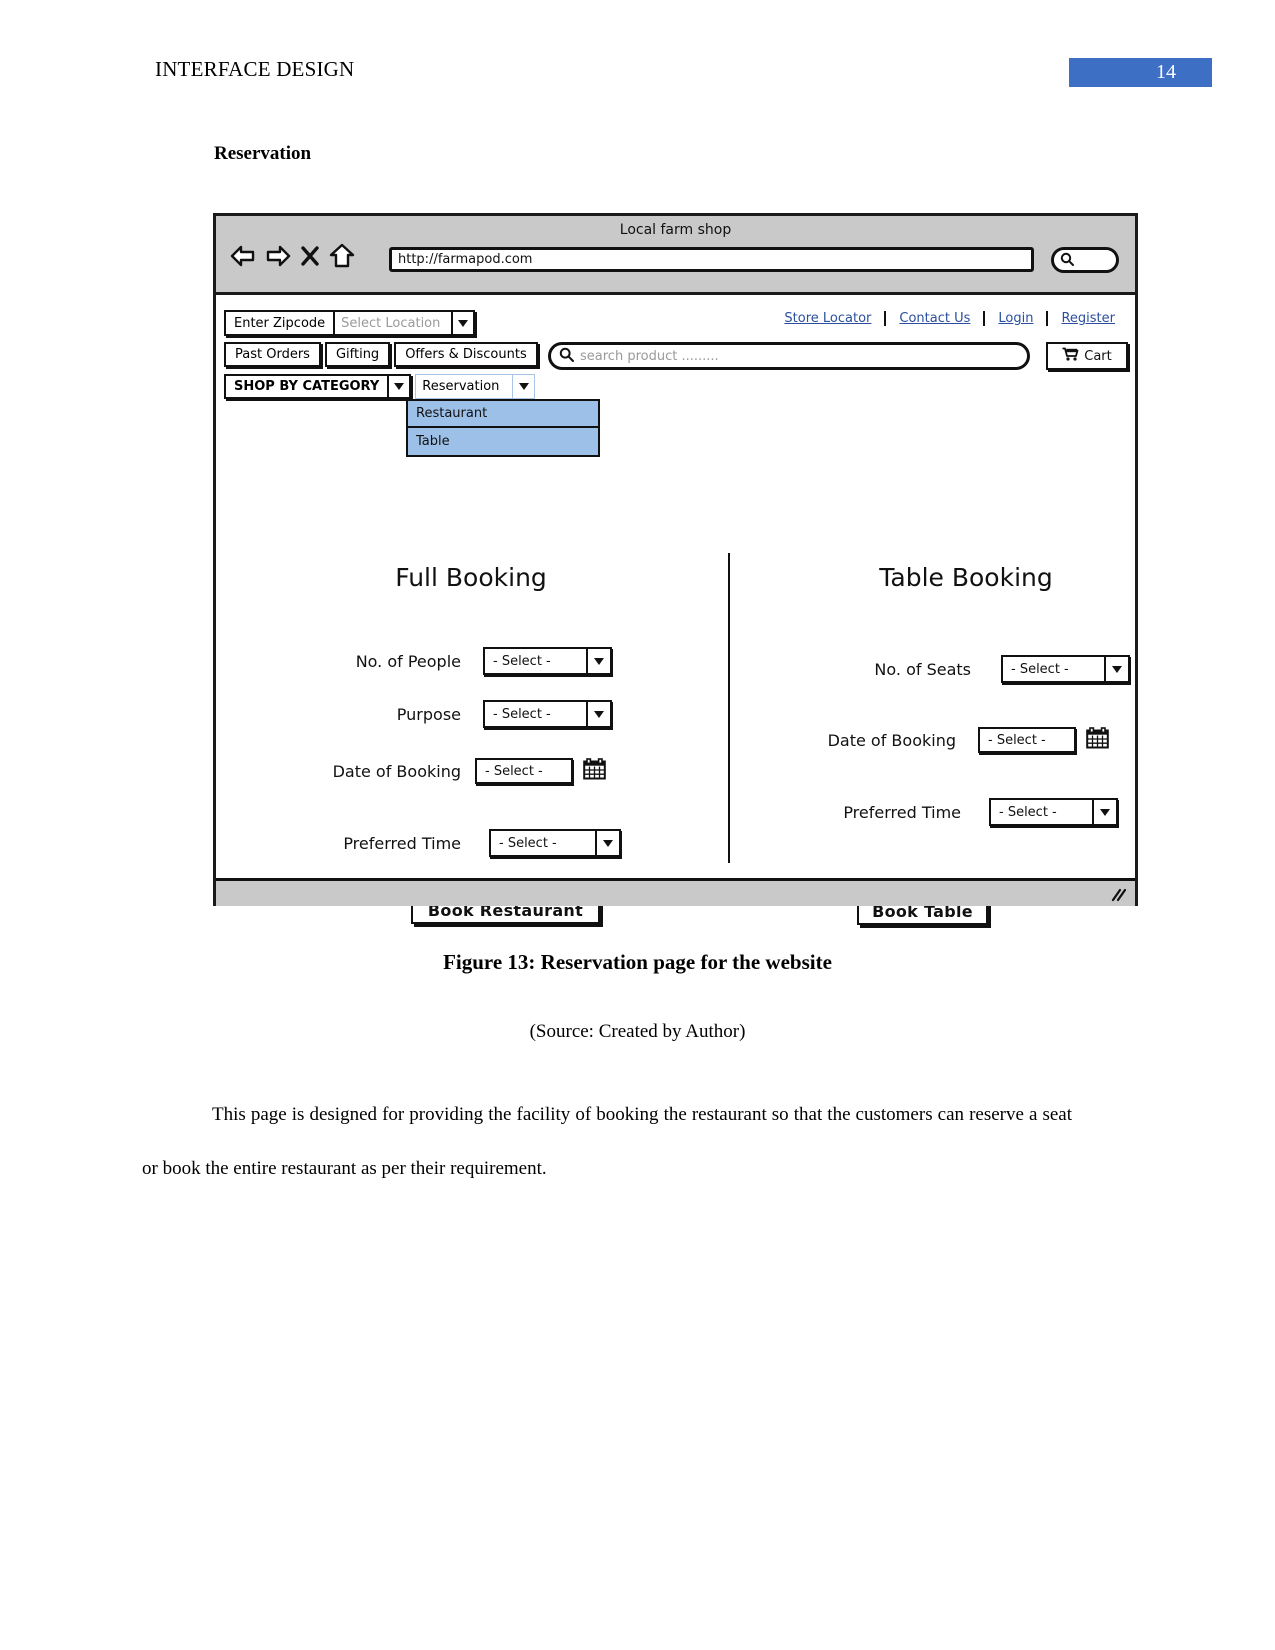 This screenshot has height=1650, width=1275. I want to click on field-date-of-booking-full: Date of Booking - Select -, so click(476, 771).